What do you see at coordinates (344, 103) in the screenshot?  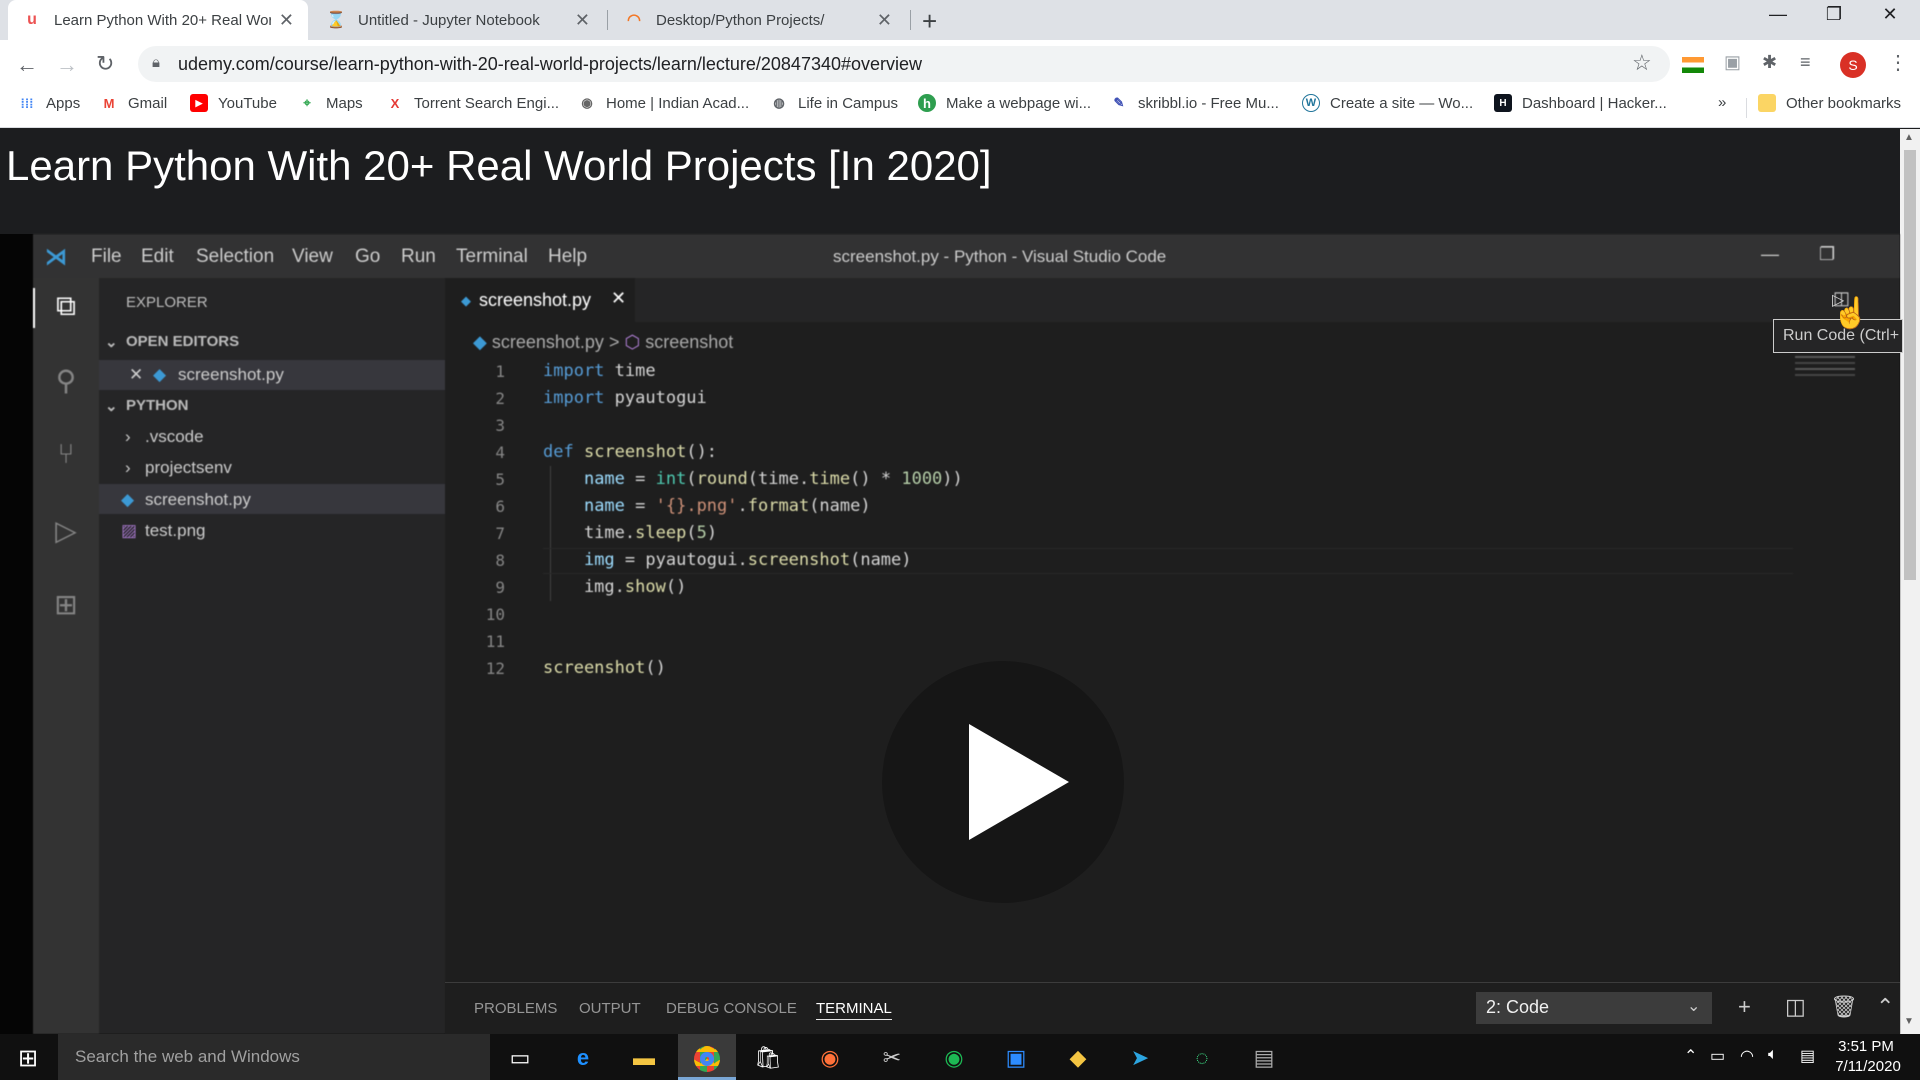 I see `bookmark-label: Maps` at bounding box center [344, 103].